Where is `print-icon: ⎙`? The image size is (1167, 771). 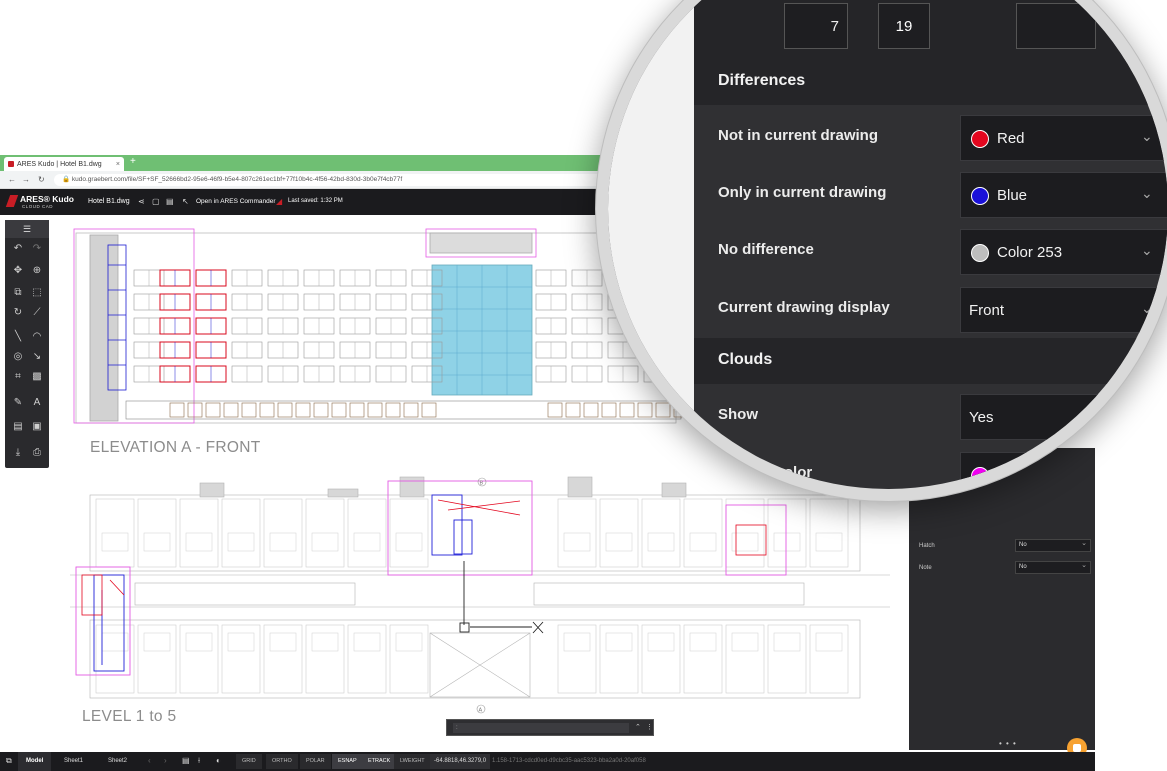 print-icon: ⎙ is located at coordinates (37, 453).